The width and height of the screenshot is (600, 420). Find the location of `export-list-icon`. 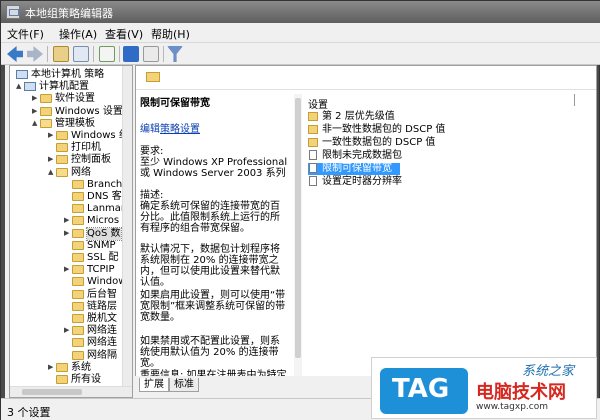

export-list-icon is located at coordinates (107, 54).